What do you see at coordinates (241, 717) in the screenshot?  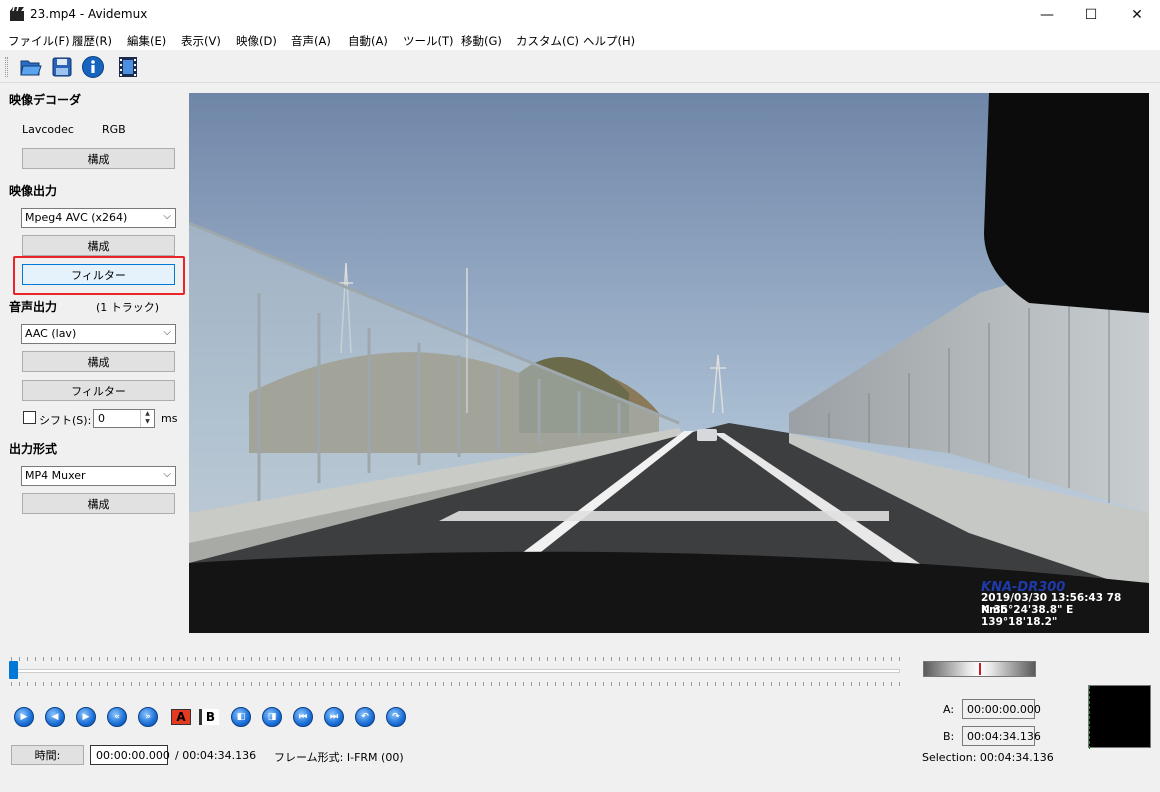 I see `previous-black-icon: ◧` at bounding box center [241, 717].